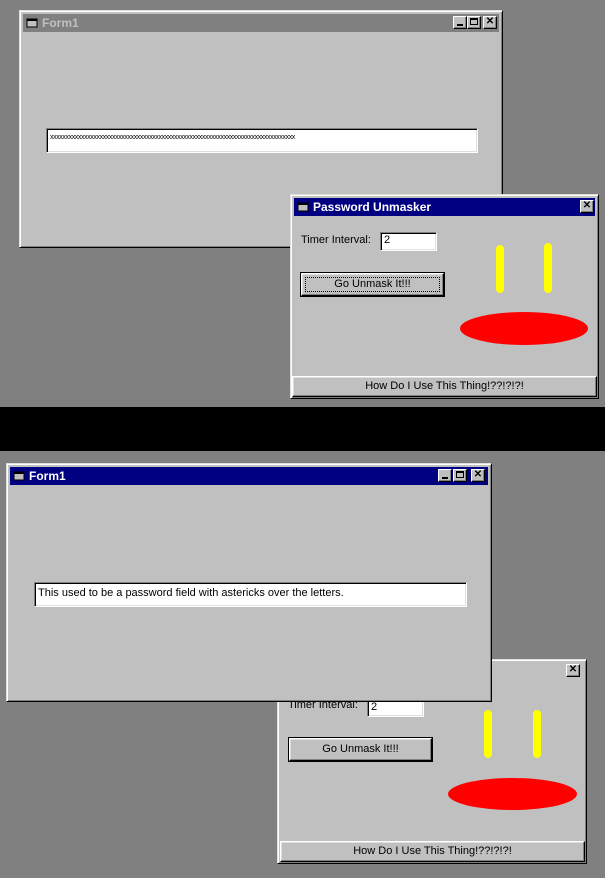 The image size is (605, 878). What do you see at coordinates (408, 241) in the screenshot?
I see `timer-interval-input: 2` at bounding box center [408, 241].